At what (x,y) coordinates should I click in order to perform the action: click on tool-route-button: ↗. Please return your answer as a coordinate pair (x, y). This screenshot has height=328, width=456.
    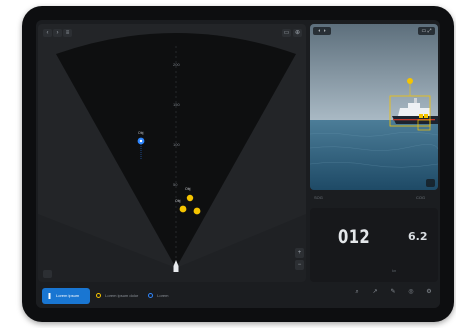
    Looking at the image, I should click on (375, 296).